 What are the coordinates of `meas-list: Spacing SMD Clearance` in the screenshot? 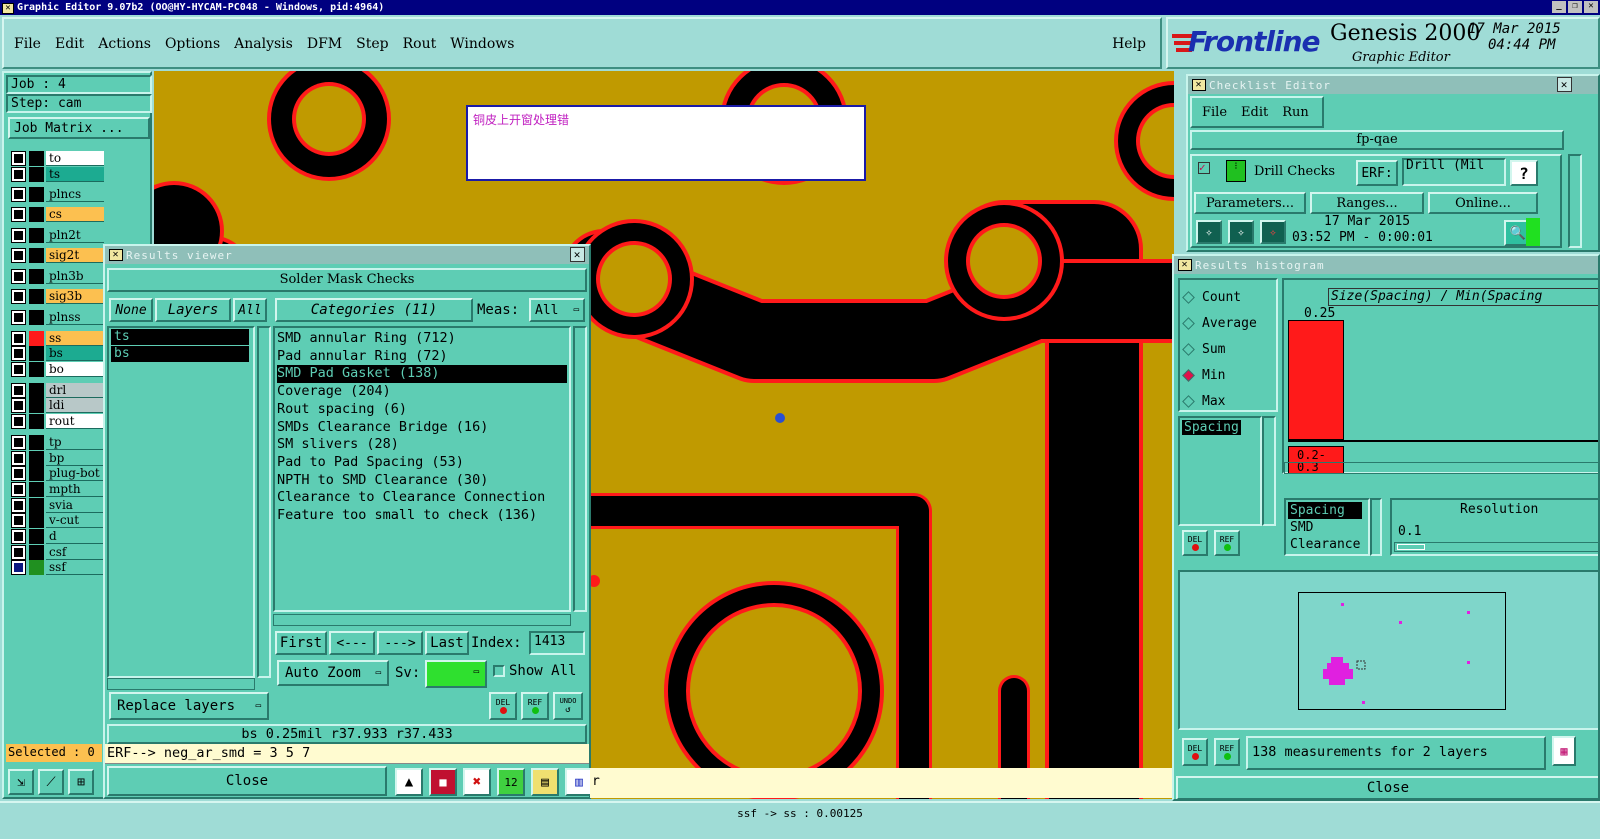 It's located at (1327, 527).